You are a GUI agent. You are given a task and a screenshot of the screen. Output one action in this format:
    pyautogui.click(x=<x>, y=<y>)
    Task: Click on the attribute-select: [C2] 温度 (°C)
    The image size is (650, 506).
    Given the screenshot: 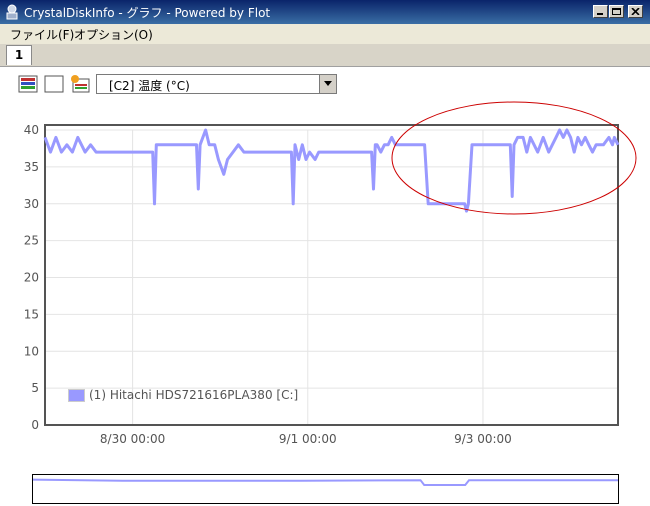 What is the action you would take?
    pyautogui.click(x=216, y=84)
    